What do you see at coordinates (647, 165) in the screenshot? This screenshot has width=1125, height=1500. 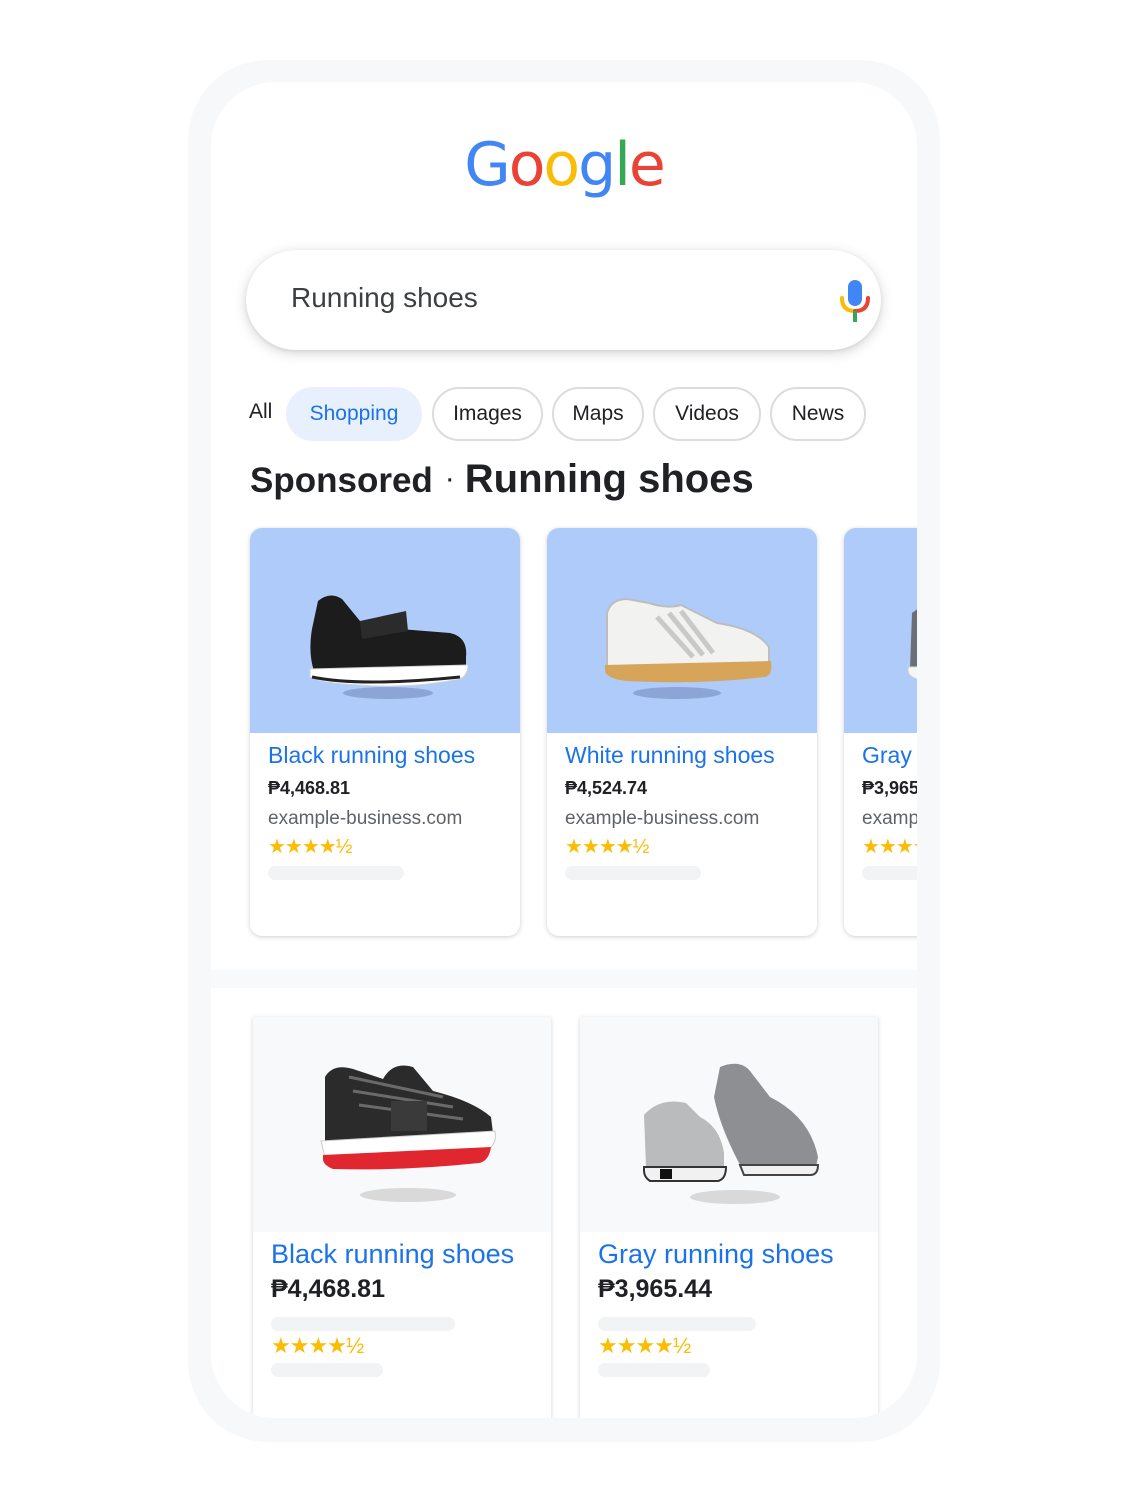 I see `logo-letter: e` at bounding box center [647, 165].